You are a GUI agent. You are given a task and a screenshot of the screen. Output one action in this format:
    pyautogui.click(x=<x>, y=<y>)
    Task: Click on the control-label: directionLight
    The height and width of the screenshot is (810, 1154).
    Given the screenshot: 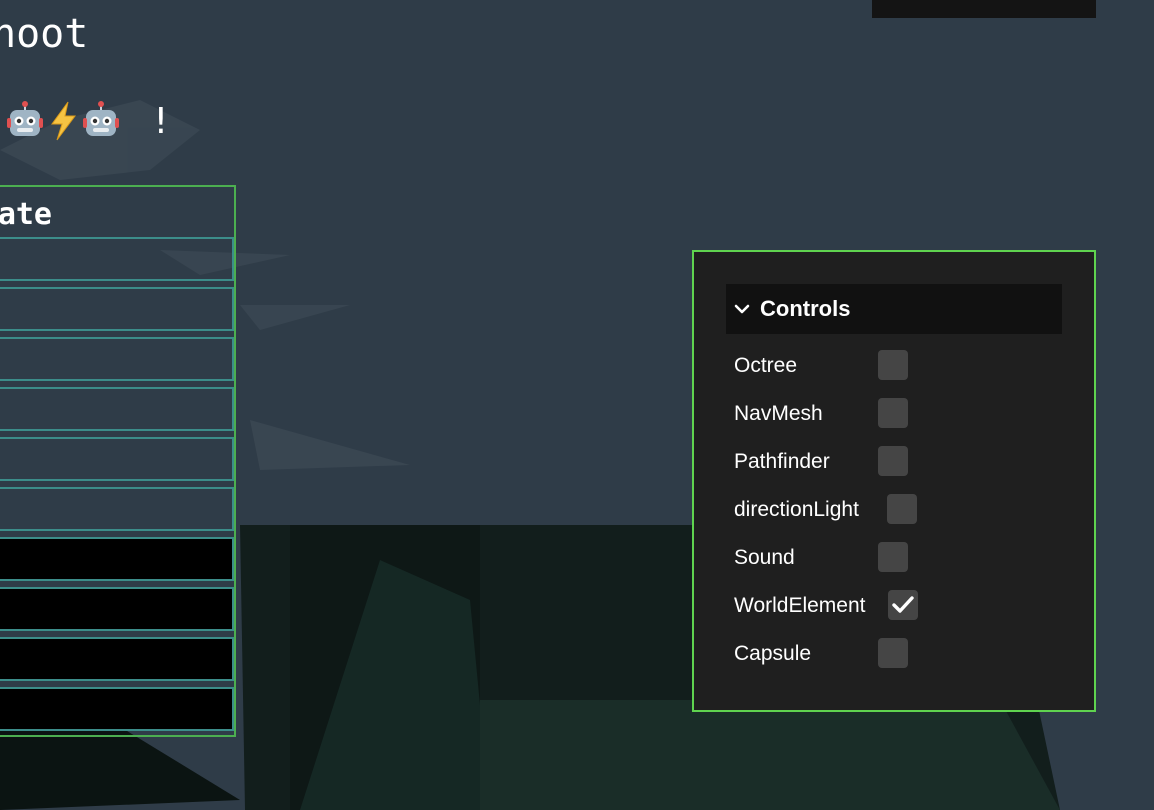 What is the action you would take?
    pyautogui.click(x=796, y=510)
    